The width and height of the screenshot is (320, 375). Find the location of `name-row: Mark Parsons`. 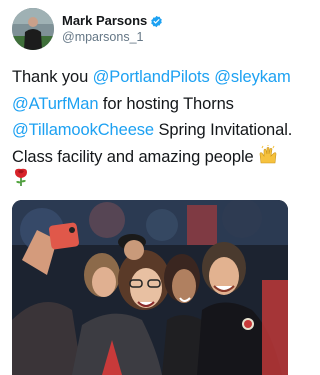

name-row: Mark Parsons is located at coordinates (112, 21).